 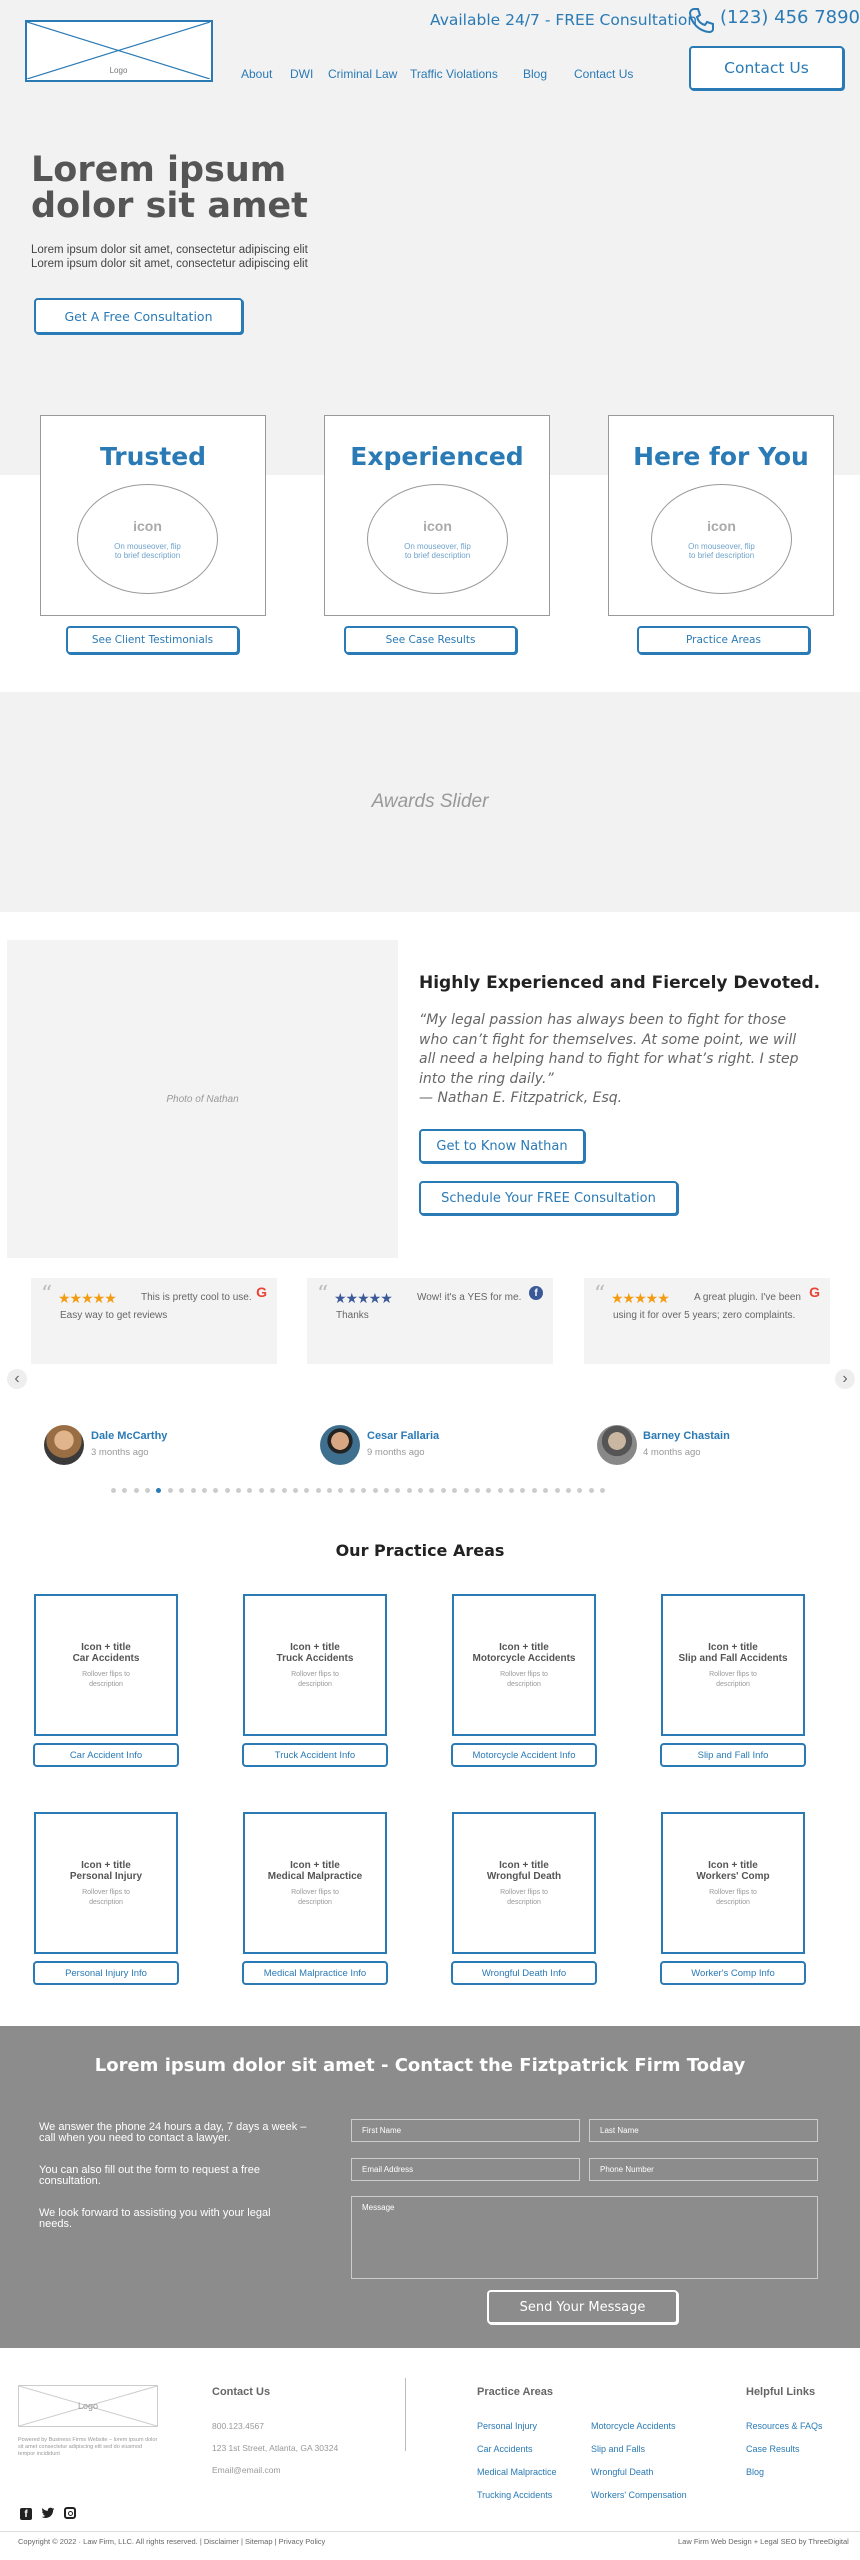 I want to click on email-field: Email Address, so click(x=465, y=2169).